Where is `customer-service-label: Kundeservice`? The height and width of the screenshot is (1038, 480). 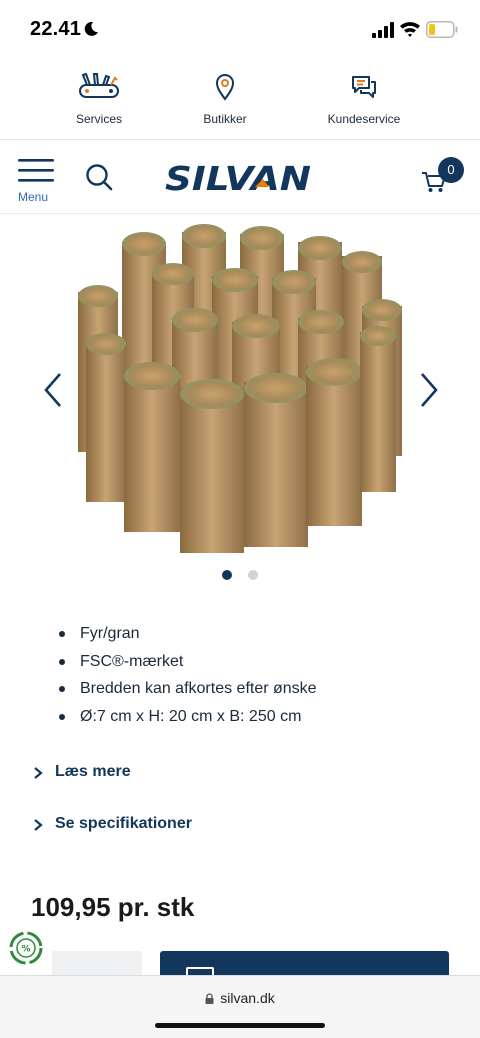
customer-service-label: Kundeservice is located at coordinates (364, 119).